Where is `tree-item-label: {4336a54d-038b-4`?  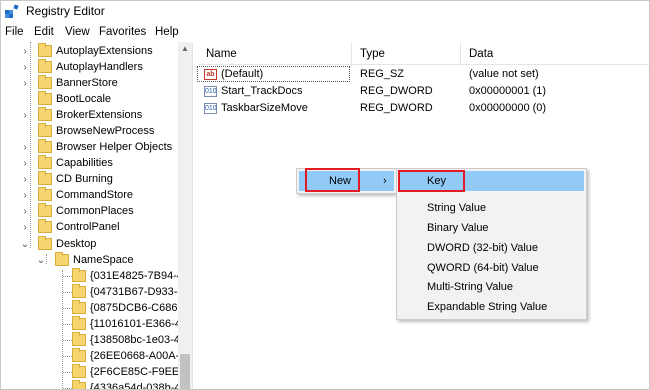 tree-item-label: {4336a54d-038b-4 is located at coordinates (135, 386).